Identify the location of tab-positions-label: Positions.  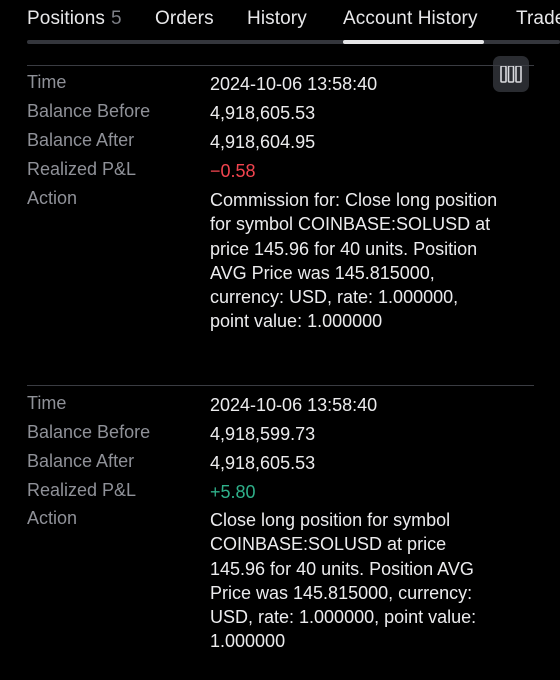
(66, 18).